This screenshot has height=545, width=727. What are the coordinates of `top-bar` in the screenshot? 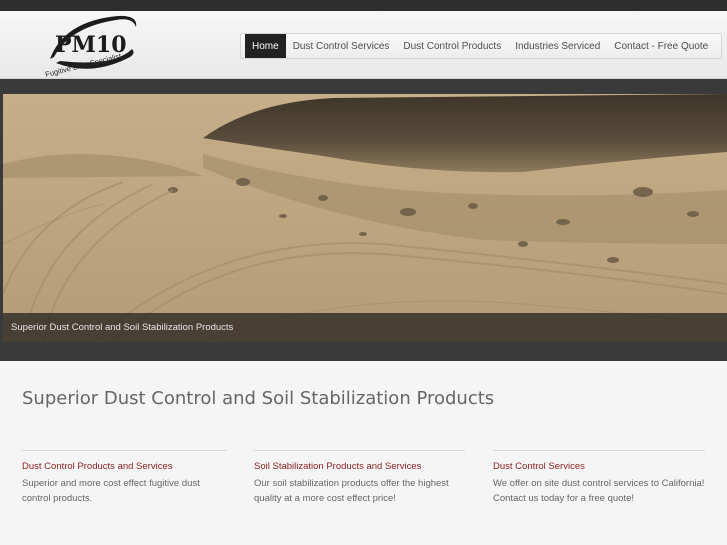 It's located at (363, 5).